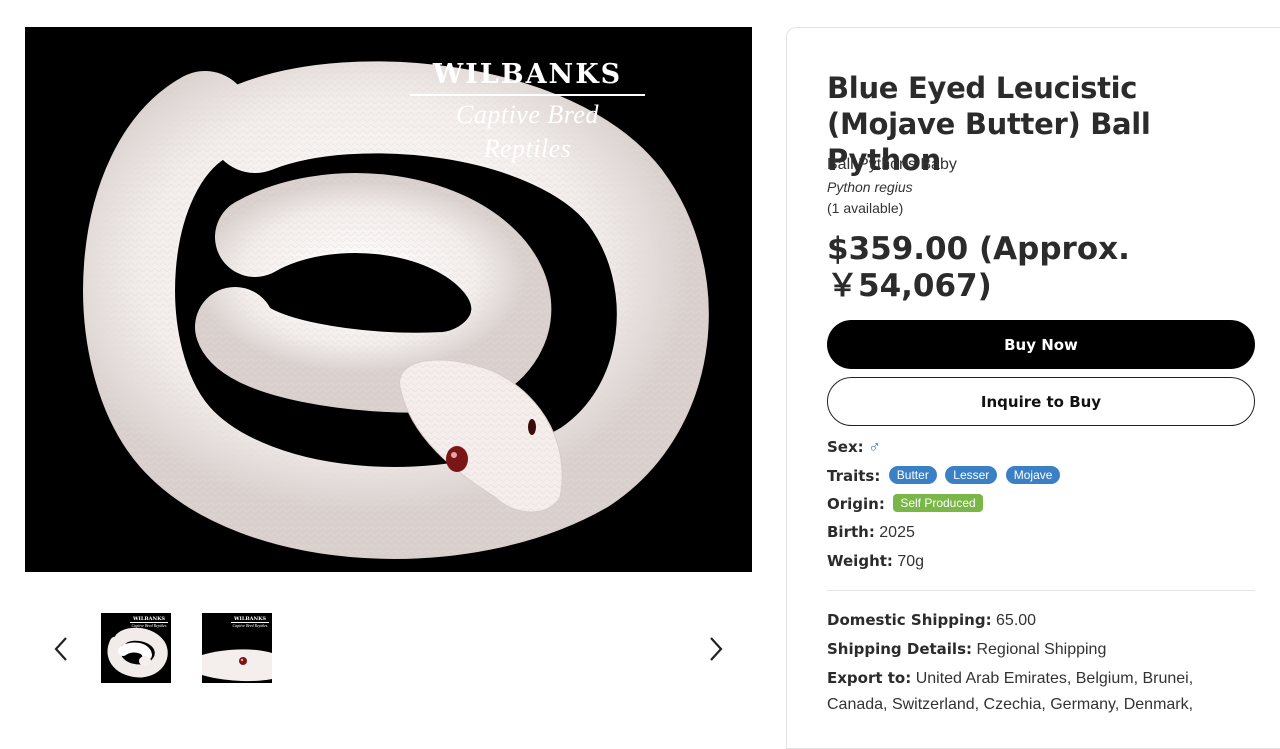 The height and width of the screenshot is (749, 1280). What do you see at coordinates (869, 678) in the screenshot?
I see `export-to-label: Export to:` at bounding box center [869, 678].